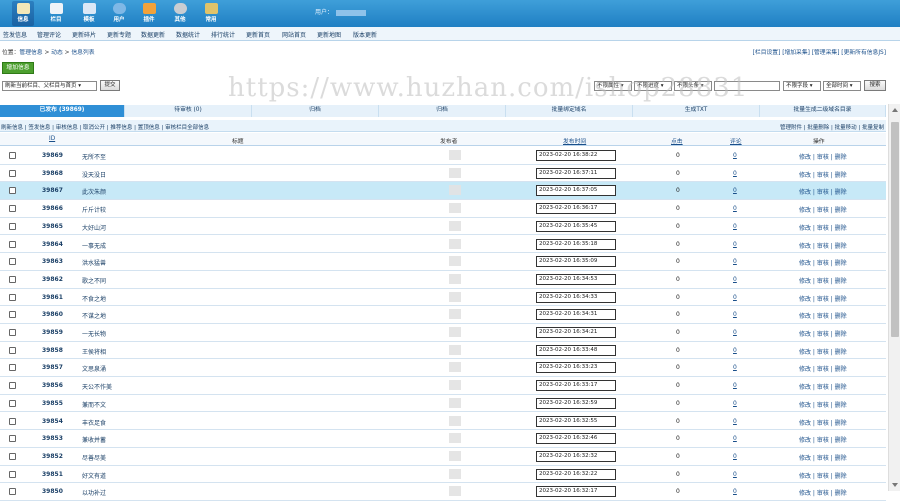 The image size is (900, 501). I want to click on scroll-up-icon, so click(895, 110).